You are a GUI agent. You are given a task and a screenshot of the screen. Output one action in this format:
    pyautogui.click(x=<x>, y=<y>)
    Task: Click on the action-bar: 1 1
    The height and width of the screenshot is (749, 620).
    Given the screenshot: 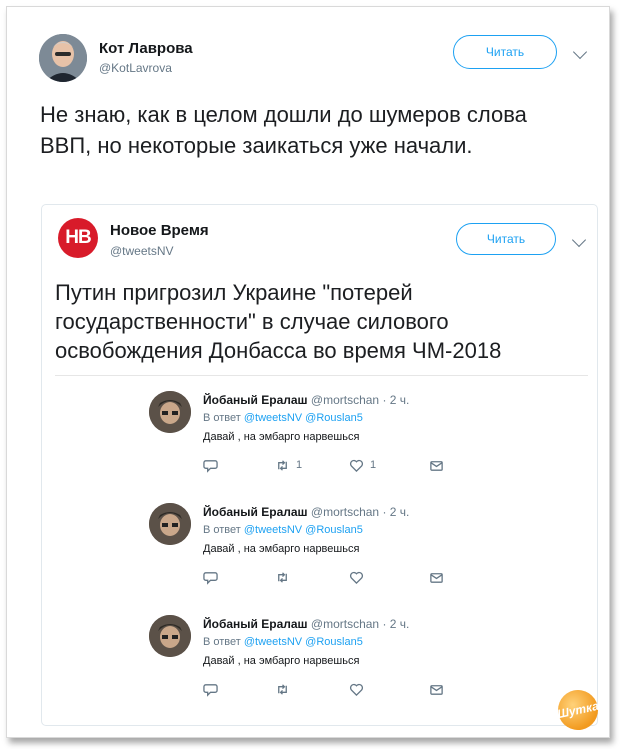 What is the action you would take?
    pyautogui.click(x=328, y=467)
    